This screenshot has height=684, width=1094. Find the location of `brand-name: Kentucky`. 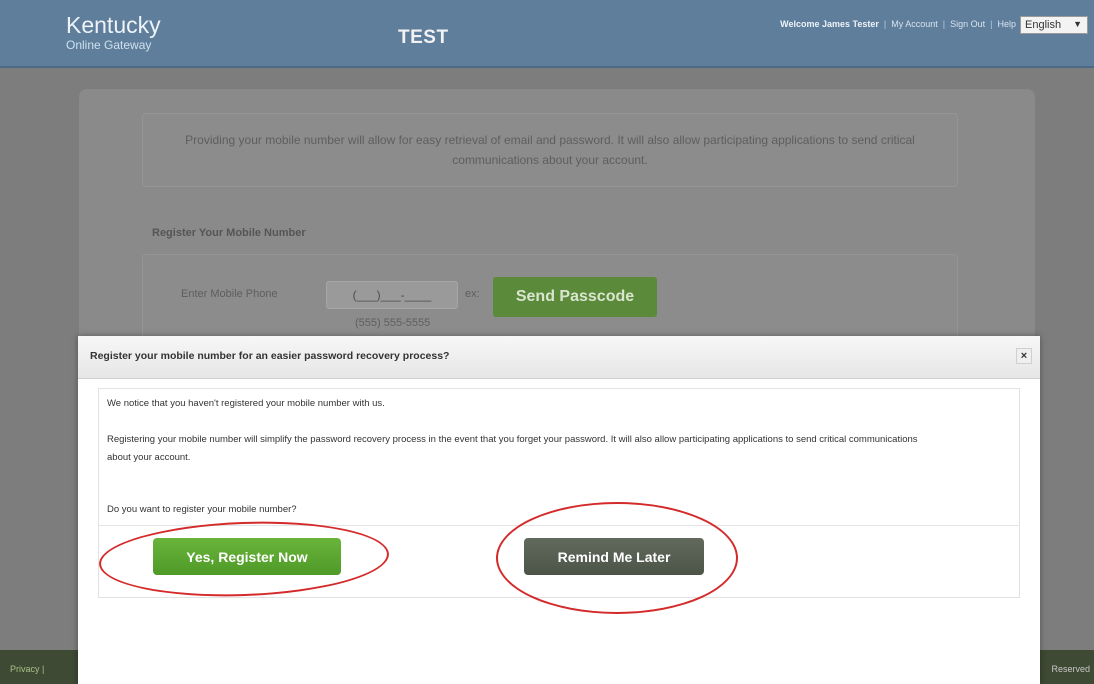

brand-name: Kentucky is located at coordinates (113, 25).